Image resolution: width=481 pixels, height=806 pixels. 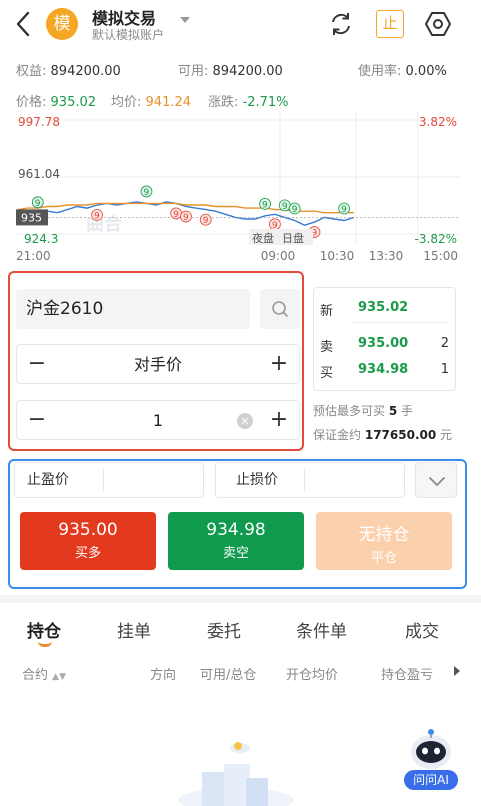 What do you see at coordinates (383, 369) in the screenshot?
I see `bid-price: 934.98` at bounding box center [383, 369].